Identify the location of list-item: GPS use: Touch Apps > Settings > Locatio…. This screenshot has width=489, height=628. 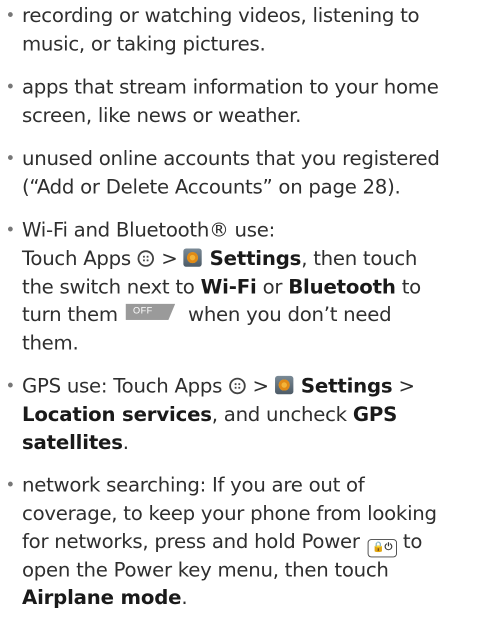
(222, 415).